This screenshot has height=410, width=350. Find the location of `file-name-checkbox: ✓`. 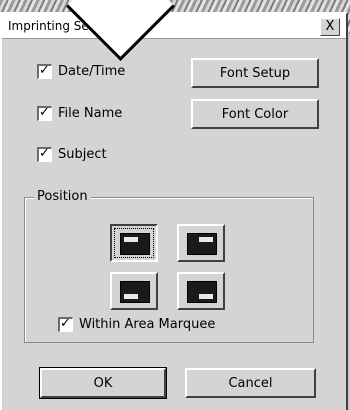

file-name-checkbox: ✓ is located at coordinates (44, 112).